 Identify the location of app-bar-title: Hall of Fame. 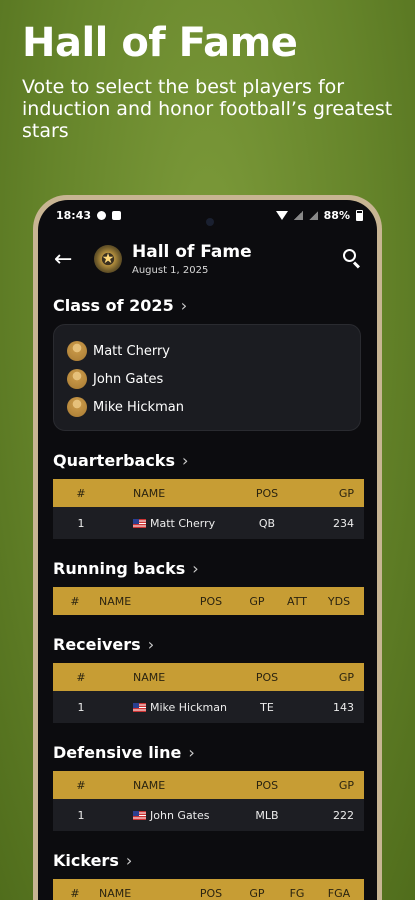
(192, 252).